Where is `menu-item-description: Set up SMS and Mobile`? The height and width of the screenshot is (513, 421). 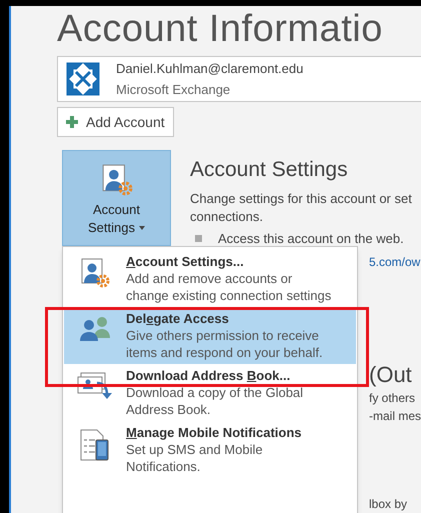 menu-item-description: Set up SMS and Mobile is located at coordinates (195, 449).